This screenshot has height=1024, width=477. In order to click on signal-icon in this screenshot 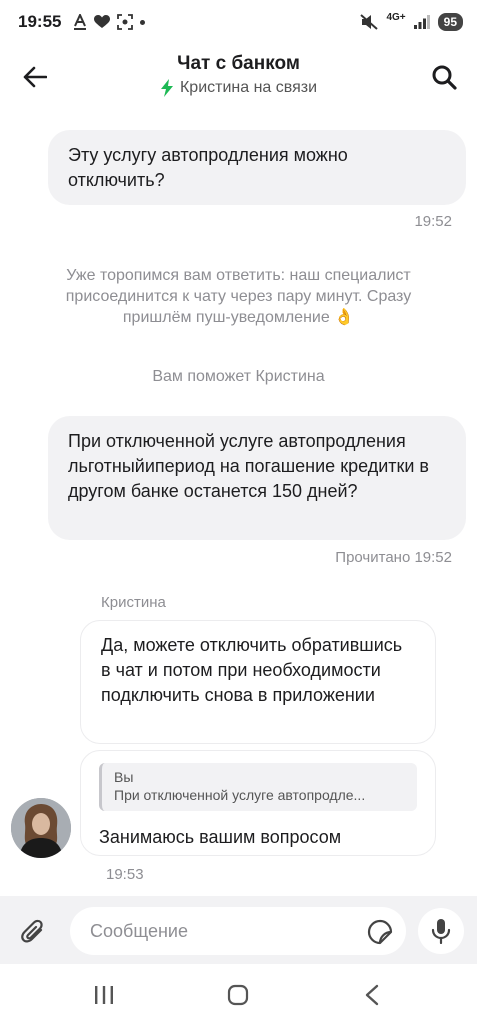, I will do `click(421, 22)`.